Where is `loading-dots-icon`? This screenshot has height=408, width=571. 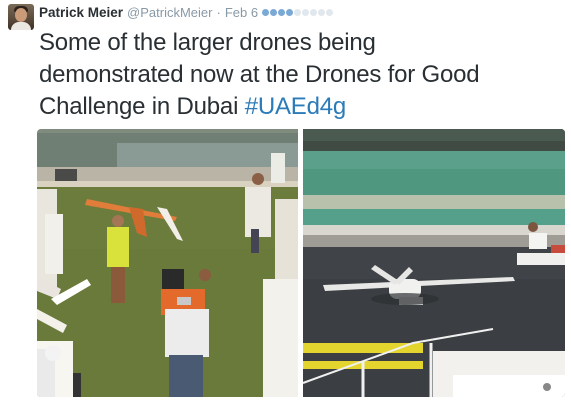 loading-dots-icon is located at coordinates (298, 12).